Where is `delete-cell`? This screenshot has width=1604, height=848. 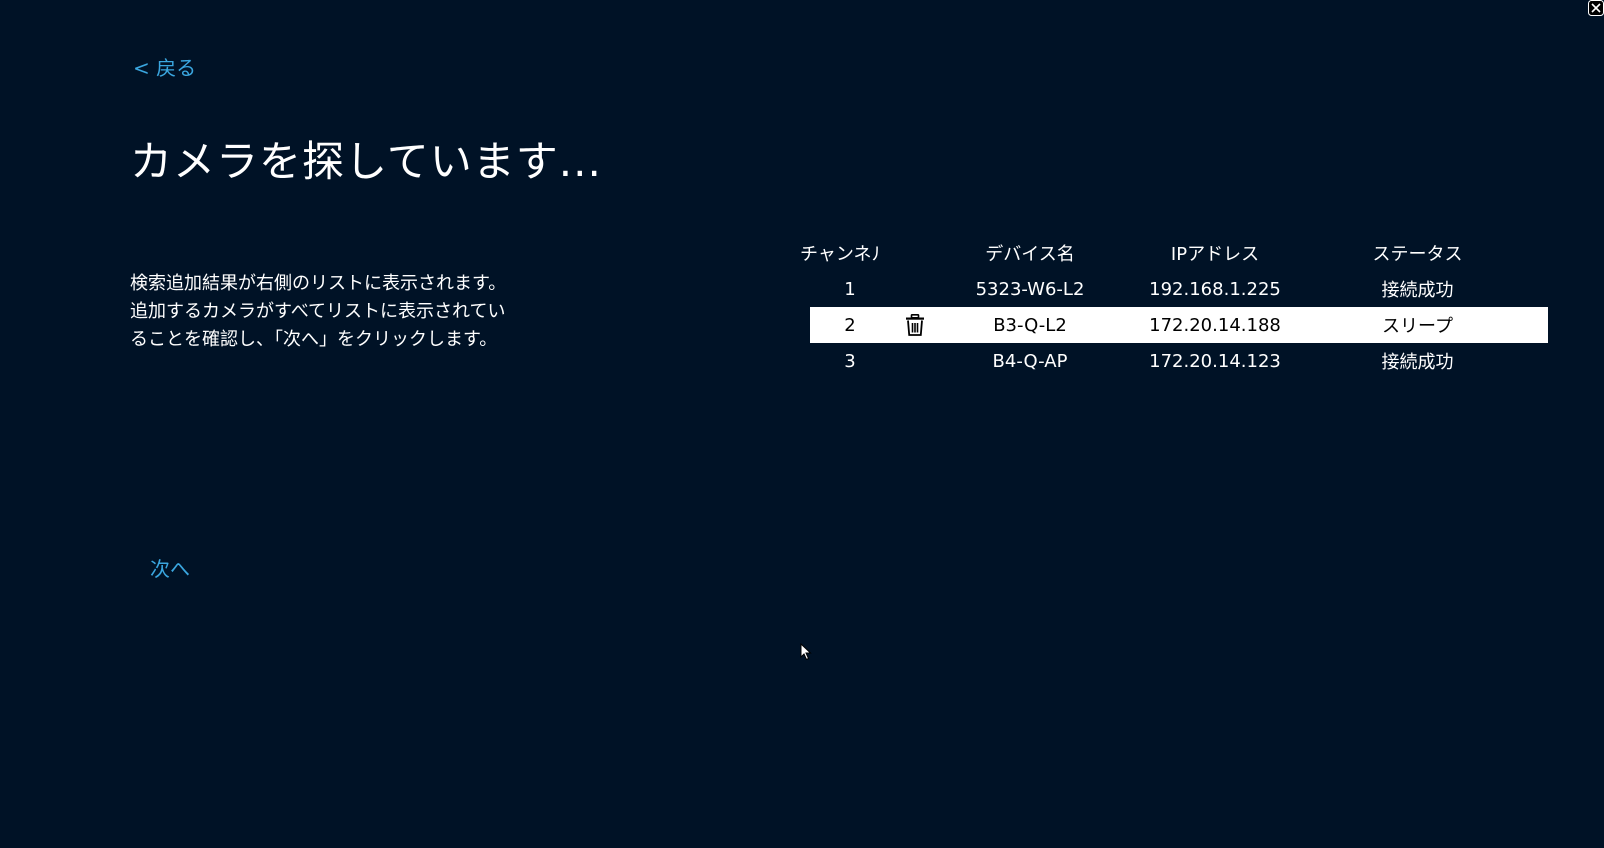
delete-cell is located at coordinates (915, 325).